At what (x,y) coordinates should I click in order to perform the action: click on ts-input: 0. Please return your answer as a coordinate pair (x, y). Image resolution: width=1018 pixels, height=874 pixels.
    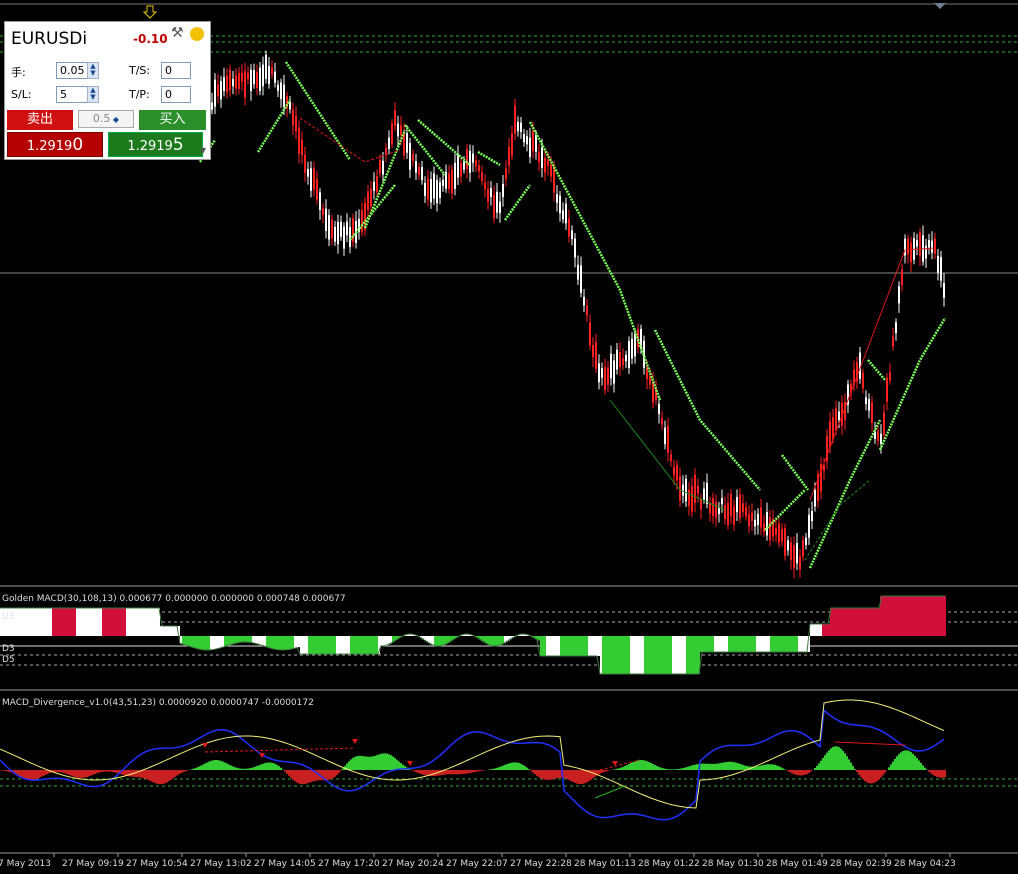
    Looking at the image, I should click on (176, 70).